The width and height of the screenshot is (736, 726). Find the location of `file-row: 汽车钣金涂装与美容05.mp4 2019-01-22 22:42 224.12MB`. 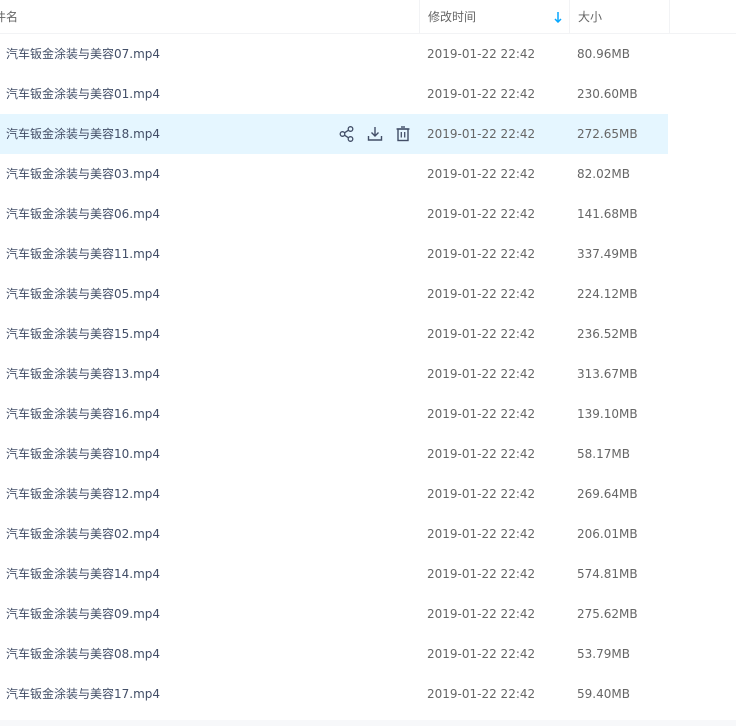

file-row: 汽车钣金涂装与美容05.mp4 2019-01-22 22:42 224.12MB is located at coordinates (334, 294).